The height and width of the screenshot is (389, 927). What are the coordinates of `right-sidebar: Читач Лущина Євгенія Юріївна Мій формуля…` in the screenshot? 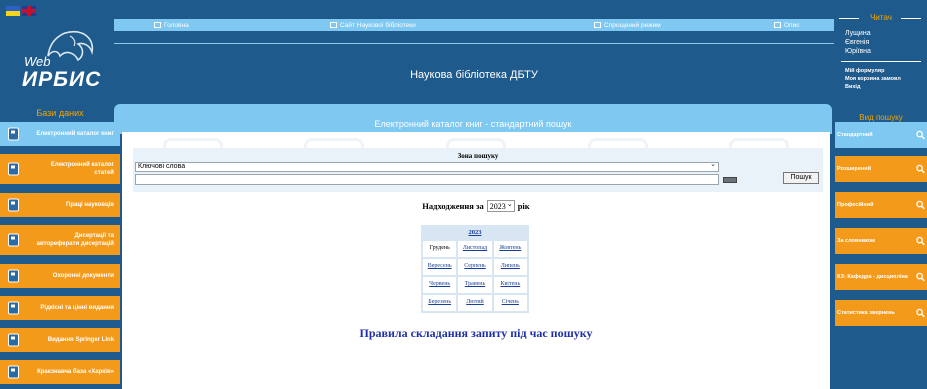 It's located at (881, 194).